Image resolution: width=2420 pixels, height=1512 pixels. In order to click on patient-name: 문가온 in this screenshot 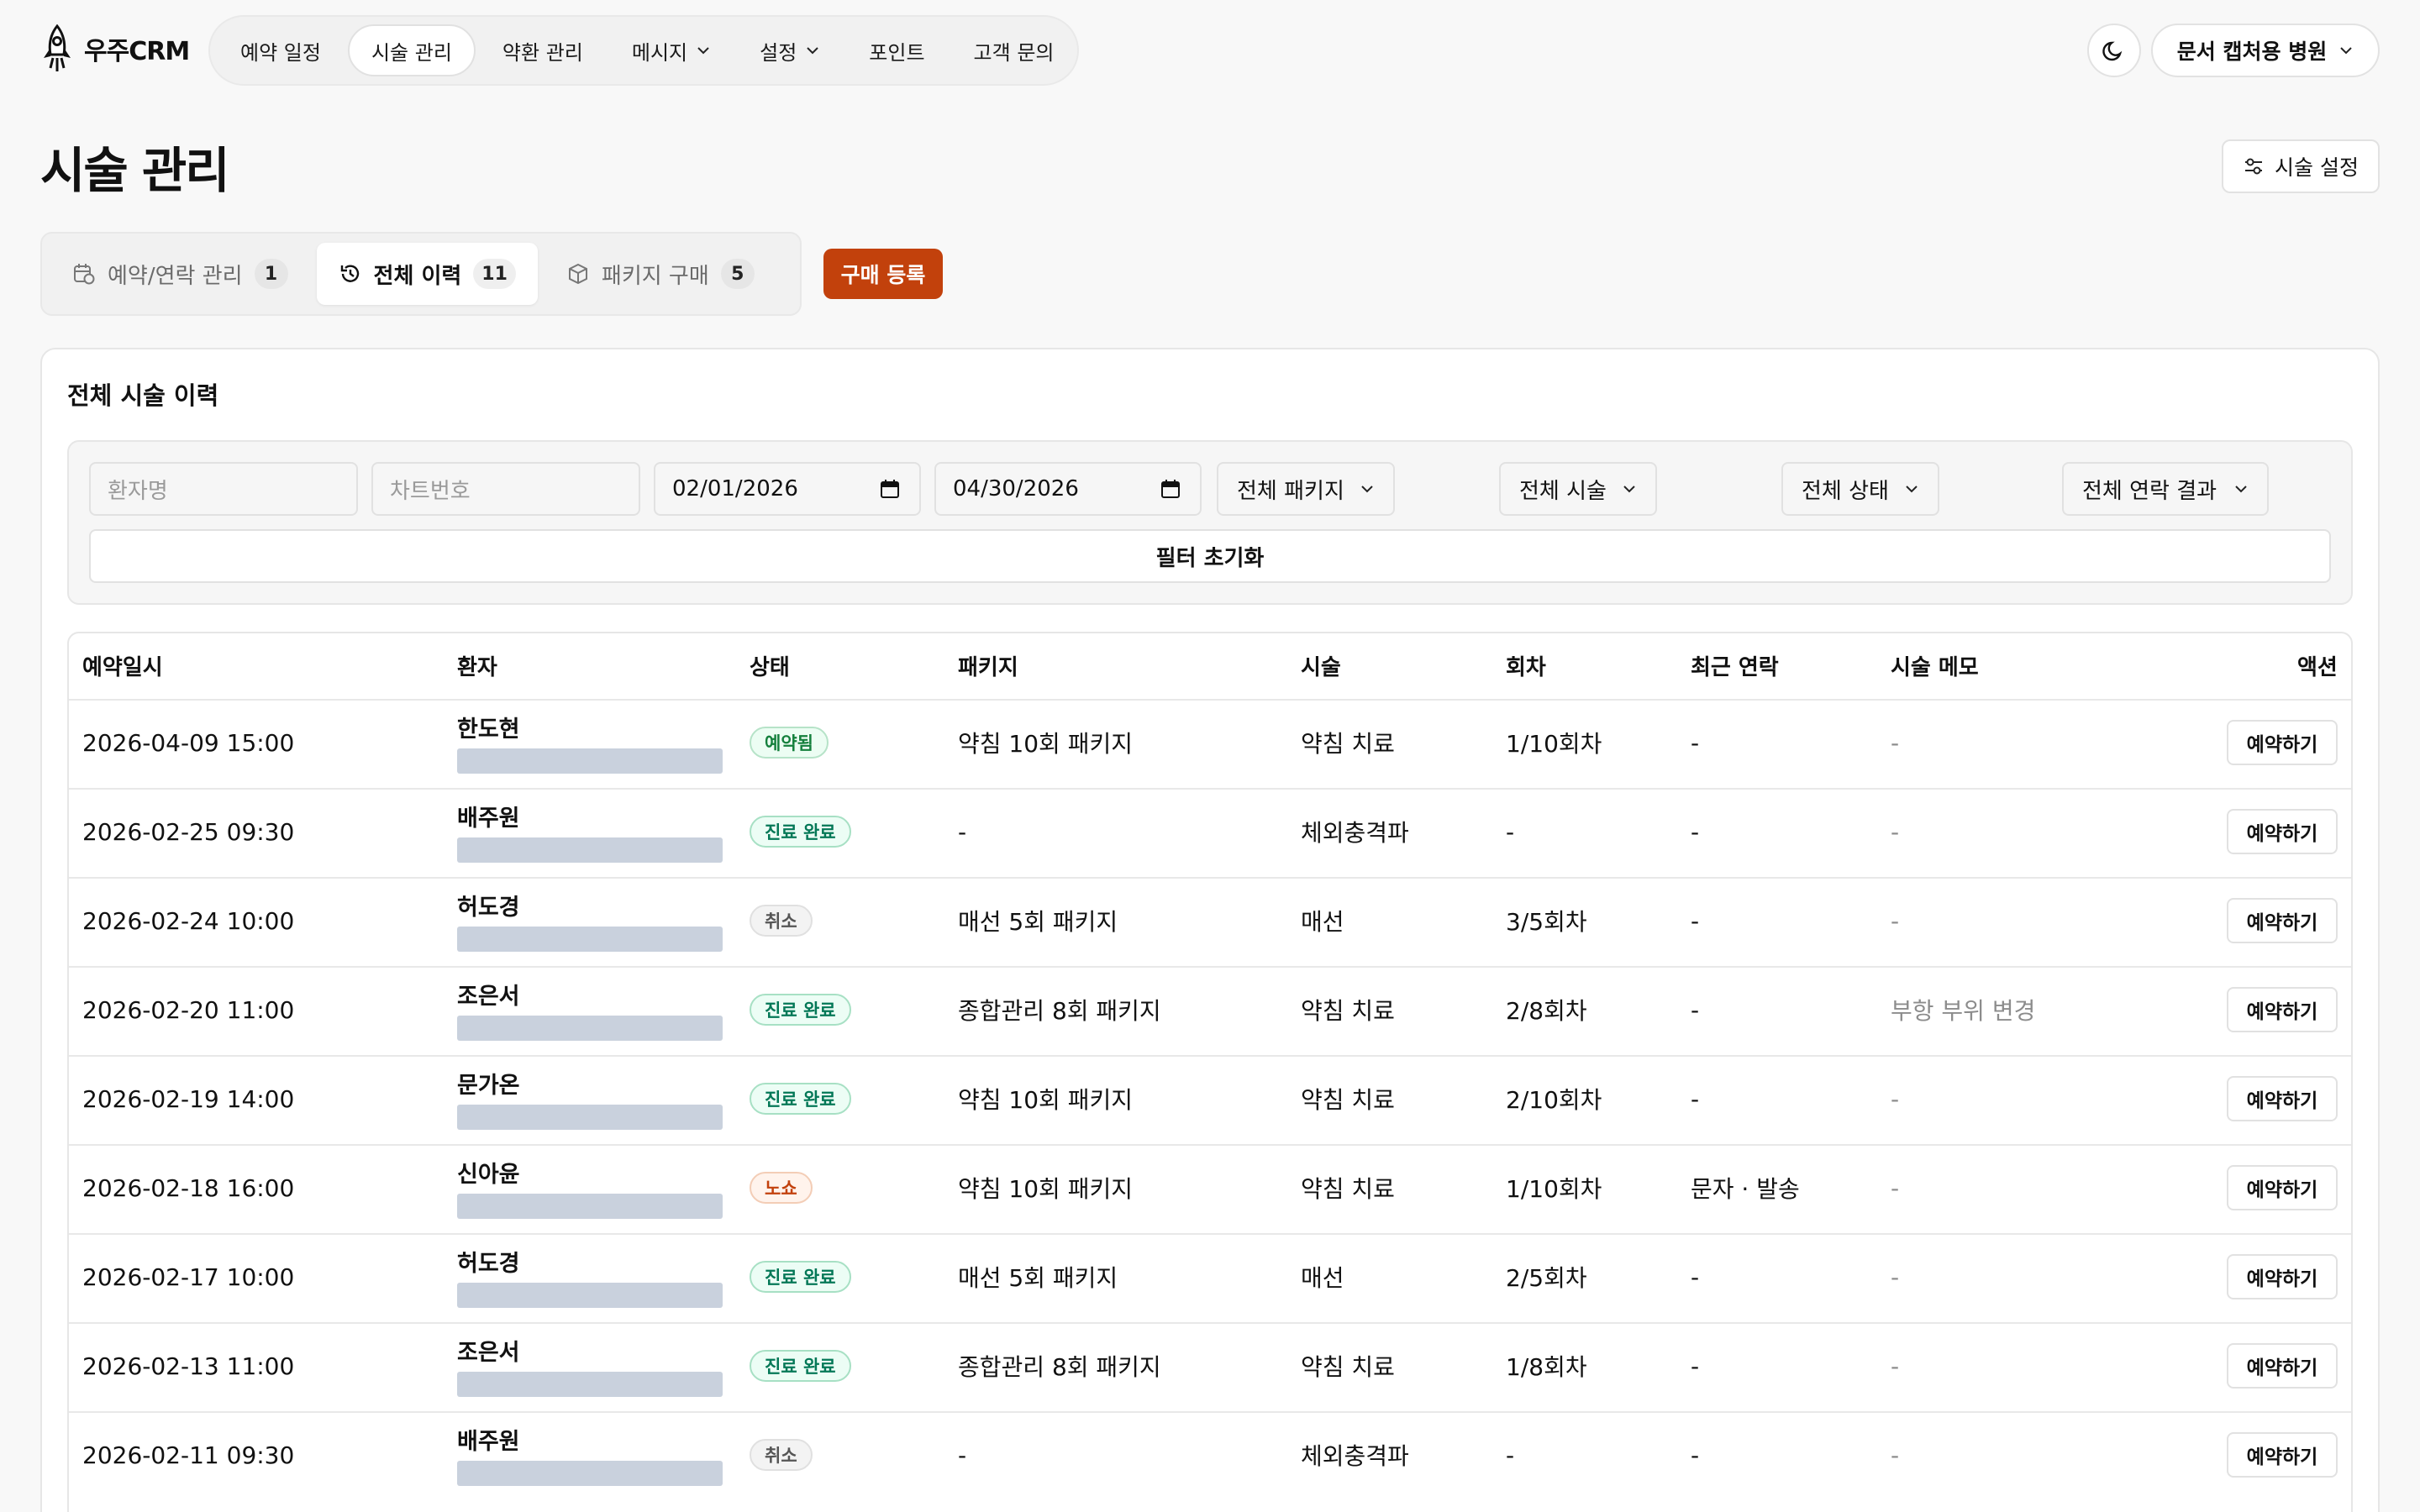, I will do `click(488, 1086)`.